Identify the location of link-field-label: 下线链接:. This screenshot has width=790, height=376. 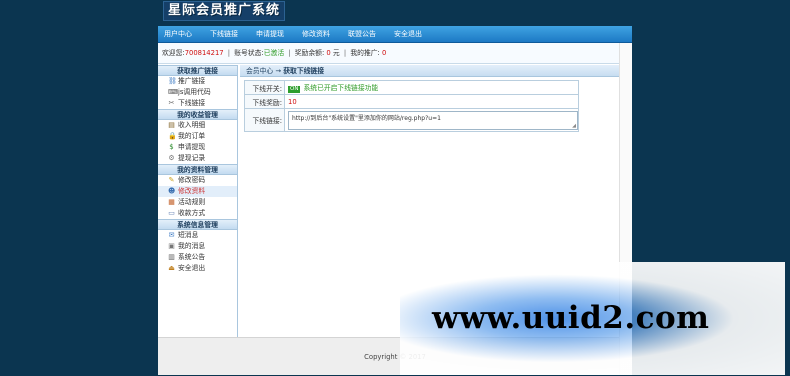
(264, 120).